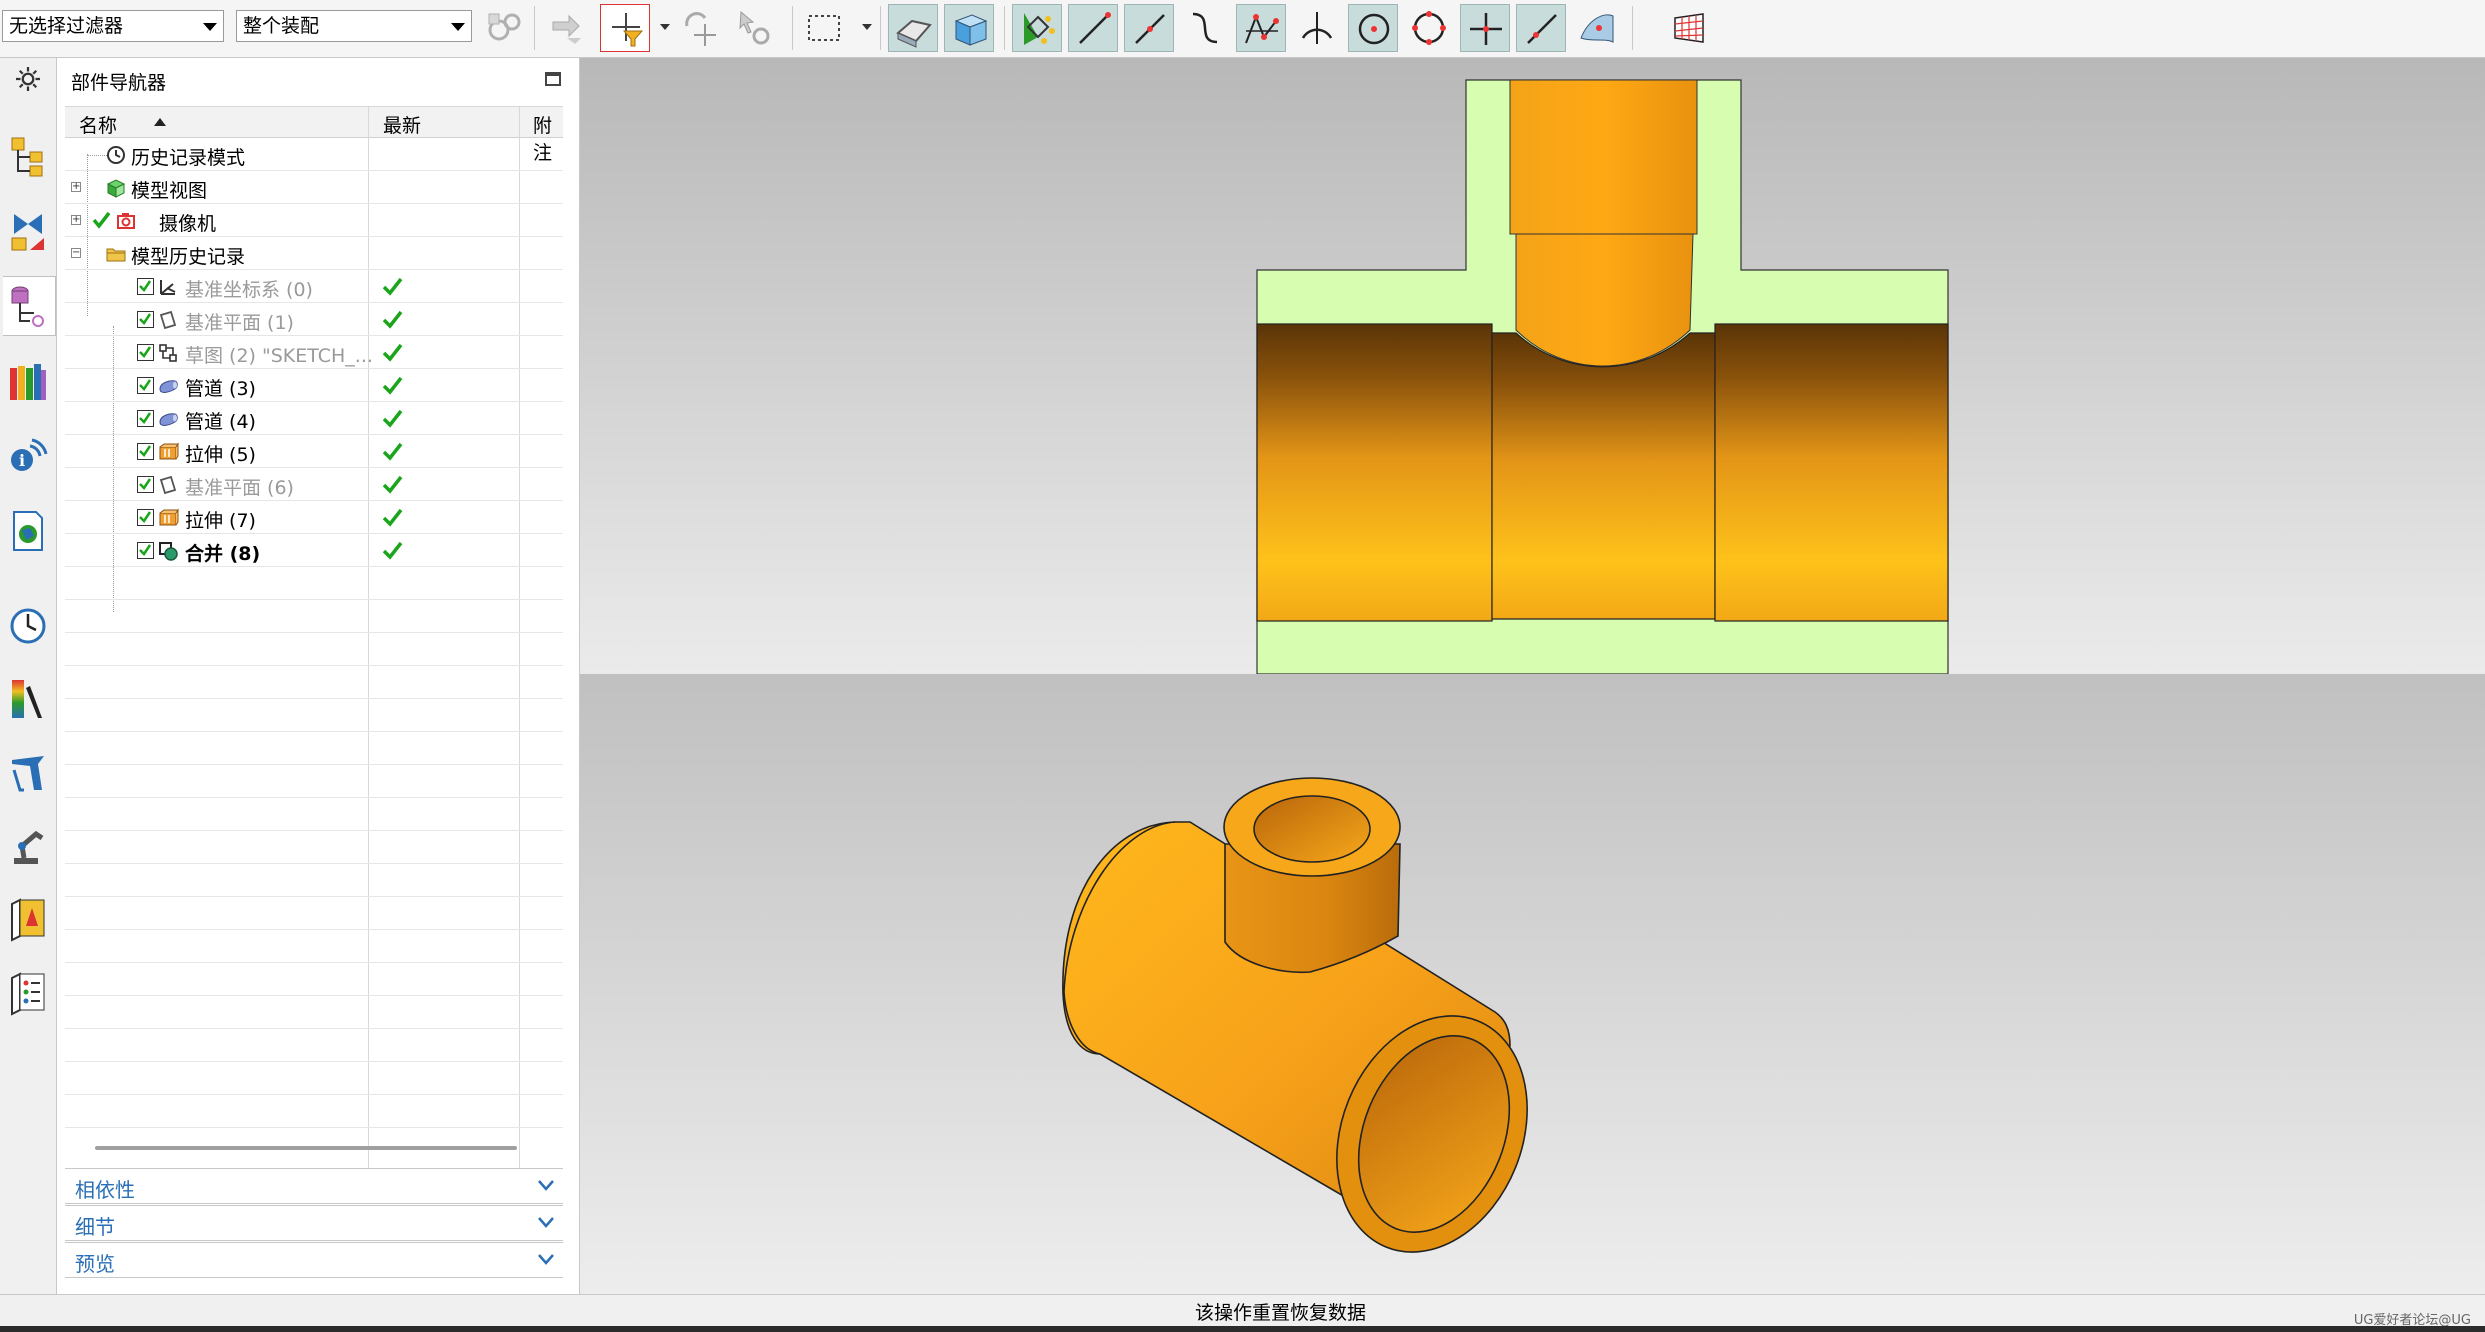  Describe the element at coordinates (1093, 28) in the screenshot. I see `snap-endpoint-button` at that location.